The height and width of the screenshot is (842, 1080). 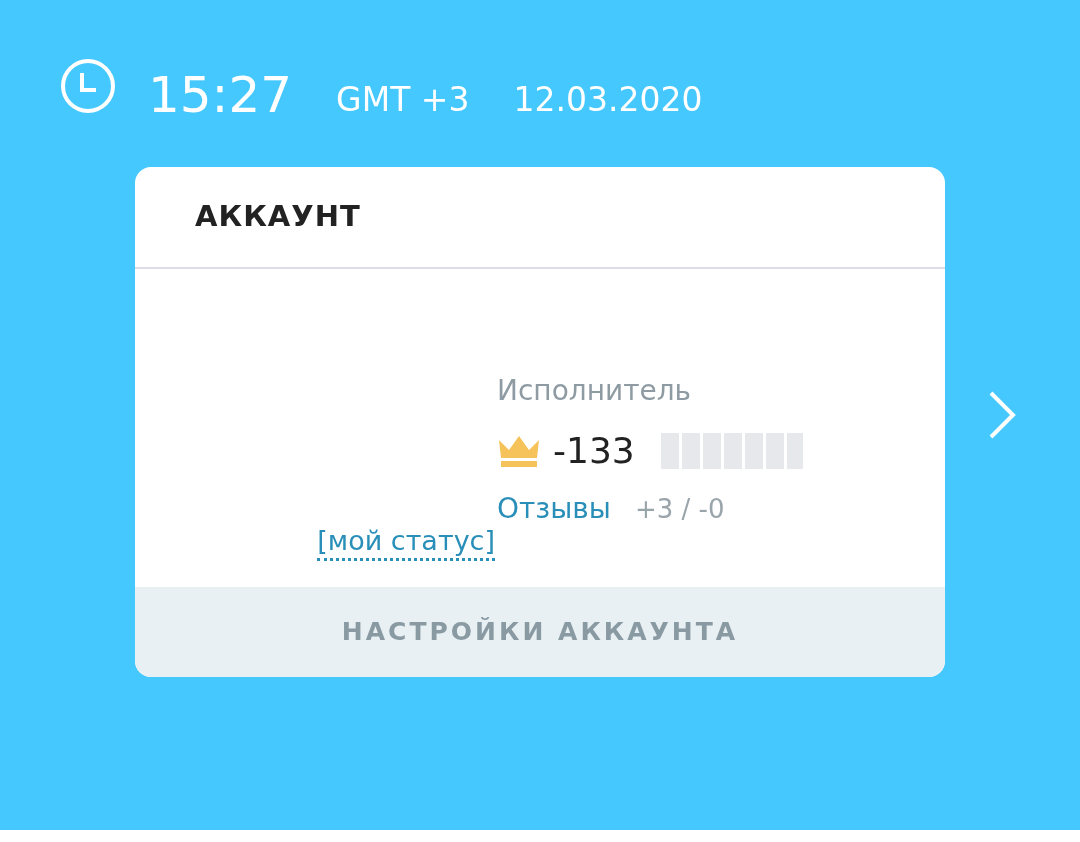 I want to click on status-link: [мой статус], so click(x=406, y=542).